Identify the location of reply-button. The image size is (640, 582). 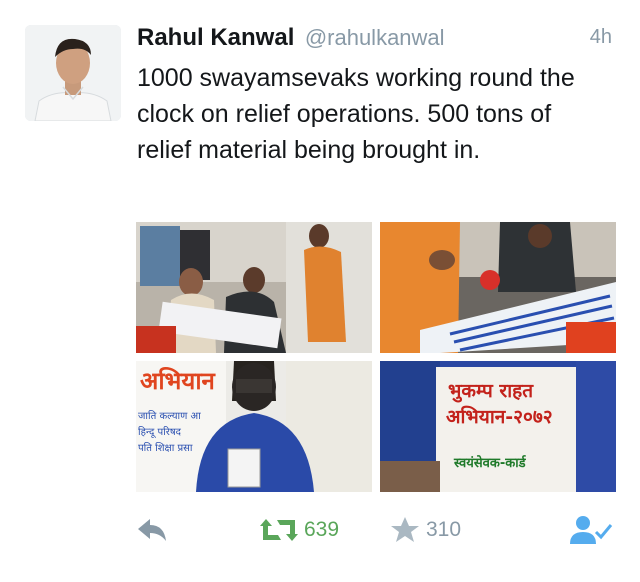
(153, 530).